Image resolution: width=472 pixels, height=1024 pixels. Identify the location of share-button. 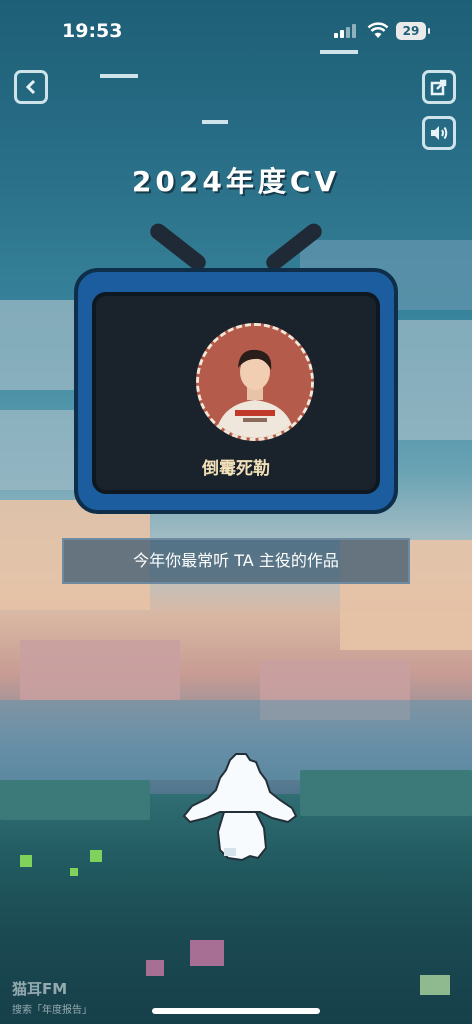
(439, 87).